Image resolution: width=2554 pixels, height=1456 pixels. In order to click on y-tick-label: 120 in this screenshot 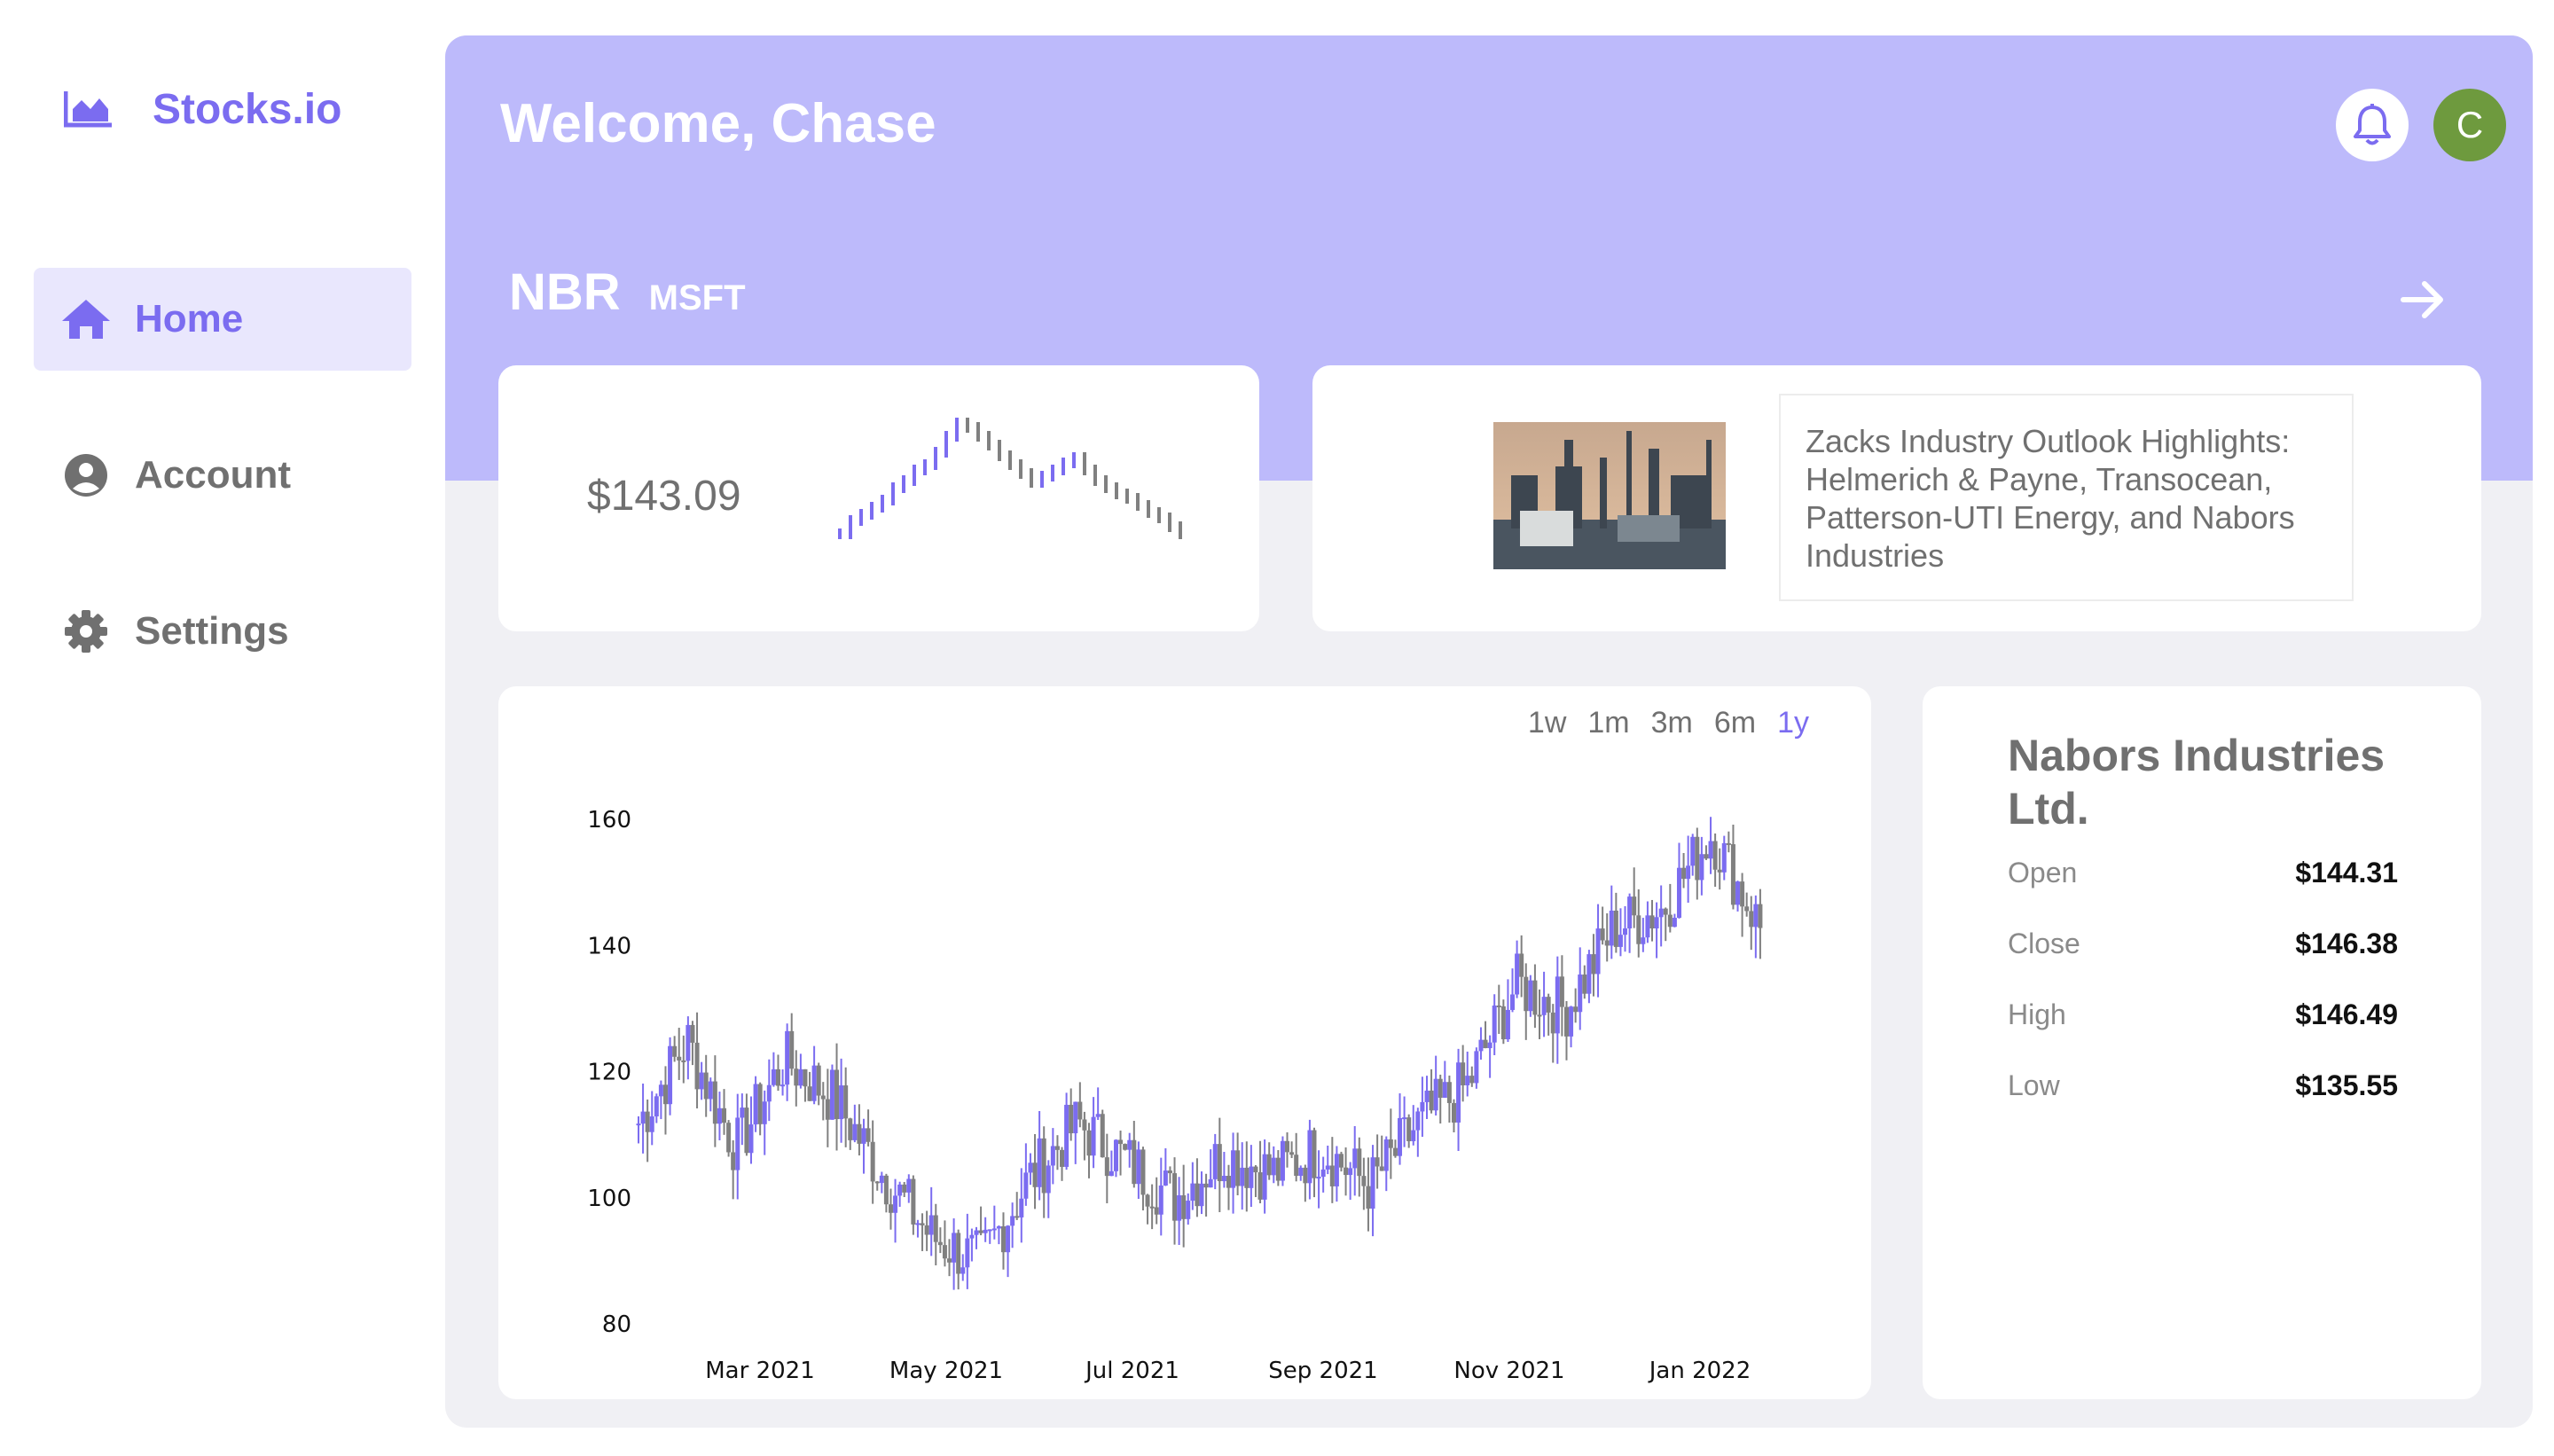, I will do `click(609, 1073)`.